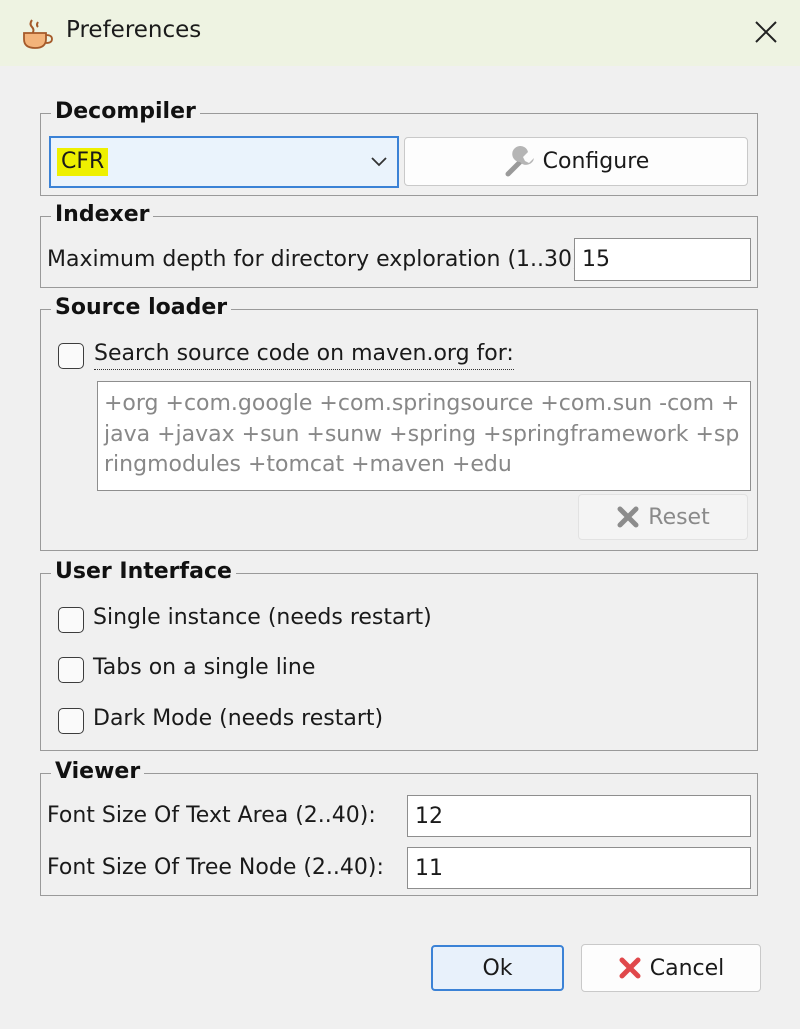  Describe the element at coordinates (630, 968) in the screenshot. I see `red-x-icon` at that location.